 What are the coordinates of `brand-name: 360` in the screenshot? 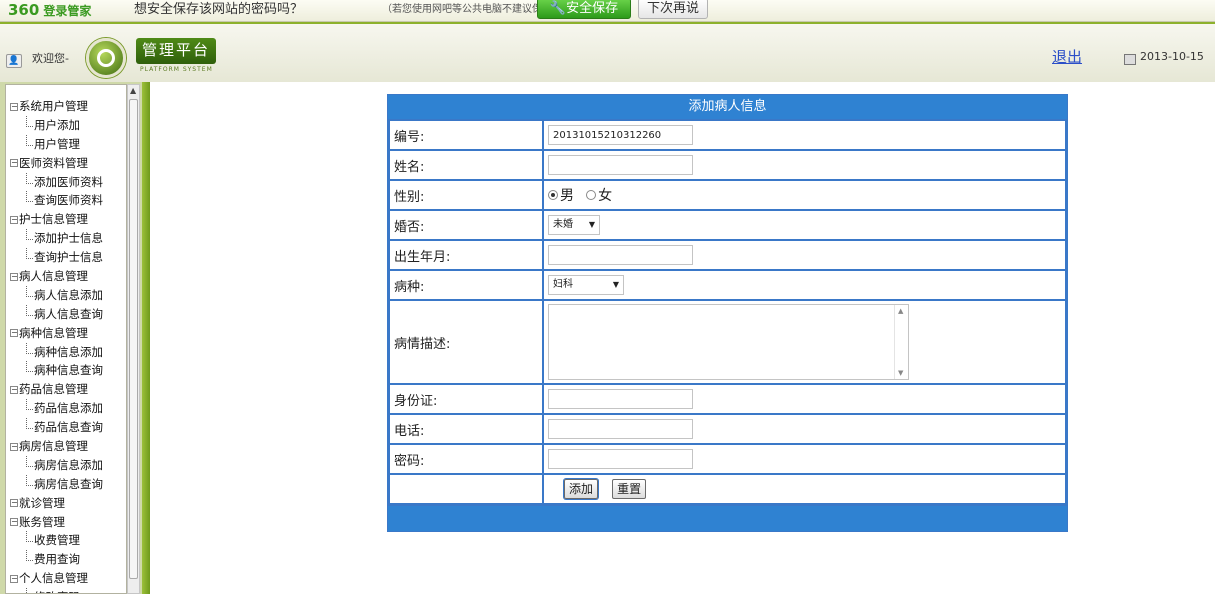 It's located at (24, 10).